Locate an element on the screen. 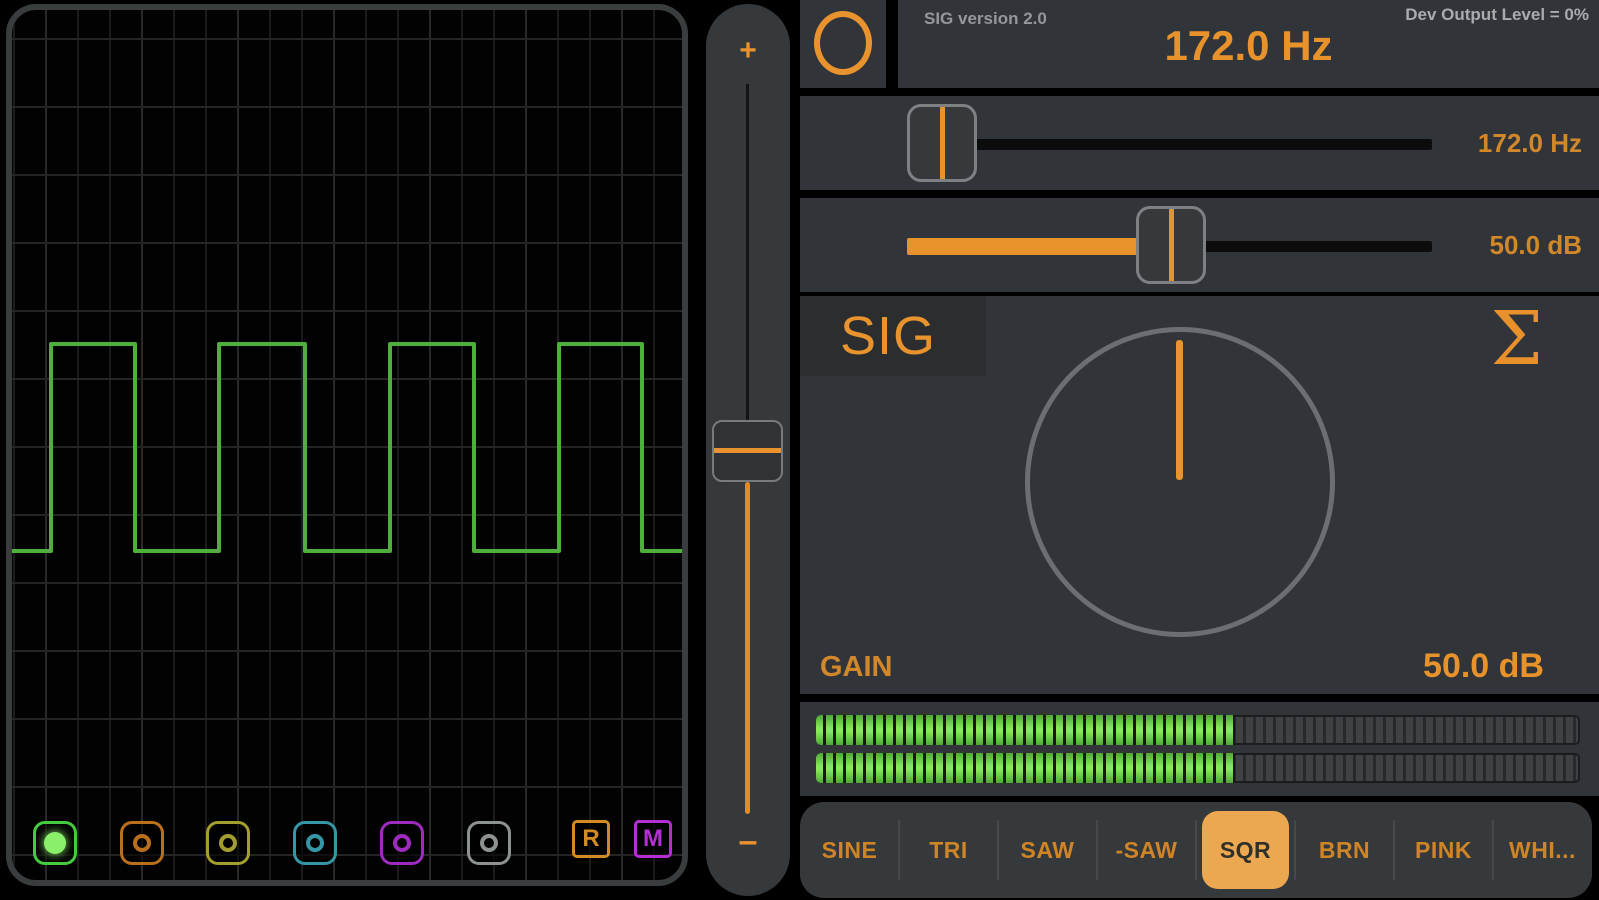 This screenshot has height=900, width=1599. frequency-slider-section: 172.0 Hz is located at coordinates (1199, 143).